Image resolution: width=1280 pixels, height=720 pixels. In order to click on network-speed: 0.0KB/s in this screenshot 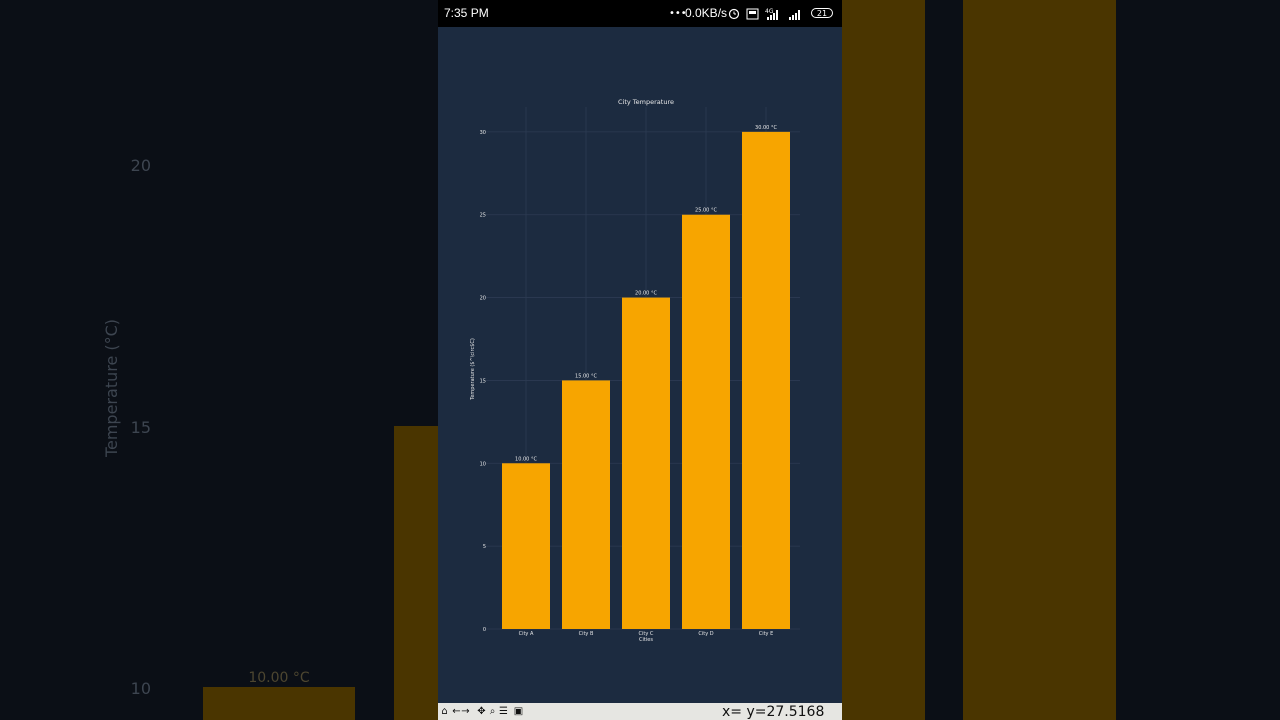, I will do `click(706, 13)`.